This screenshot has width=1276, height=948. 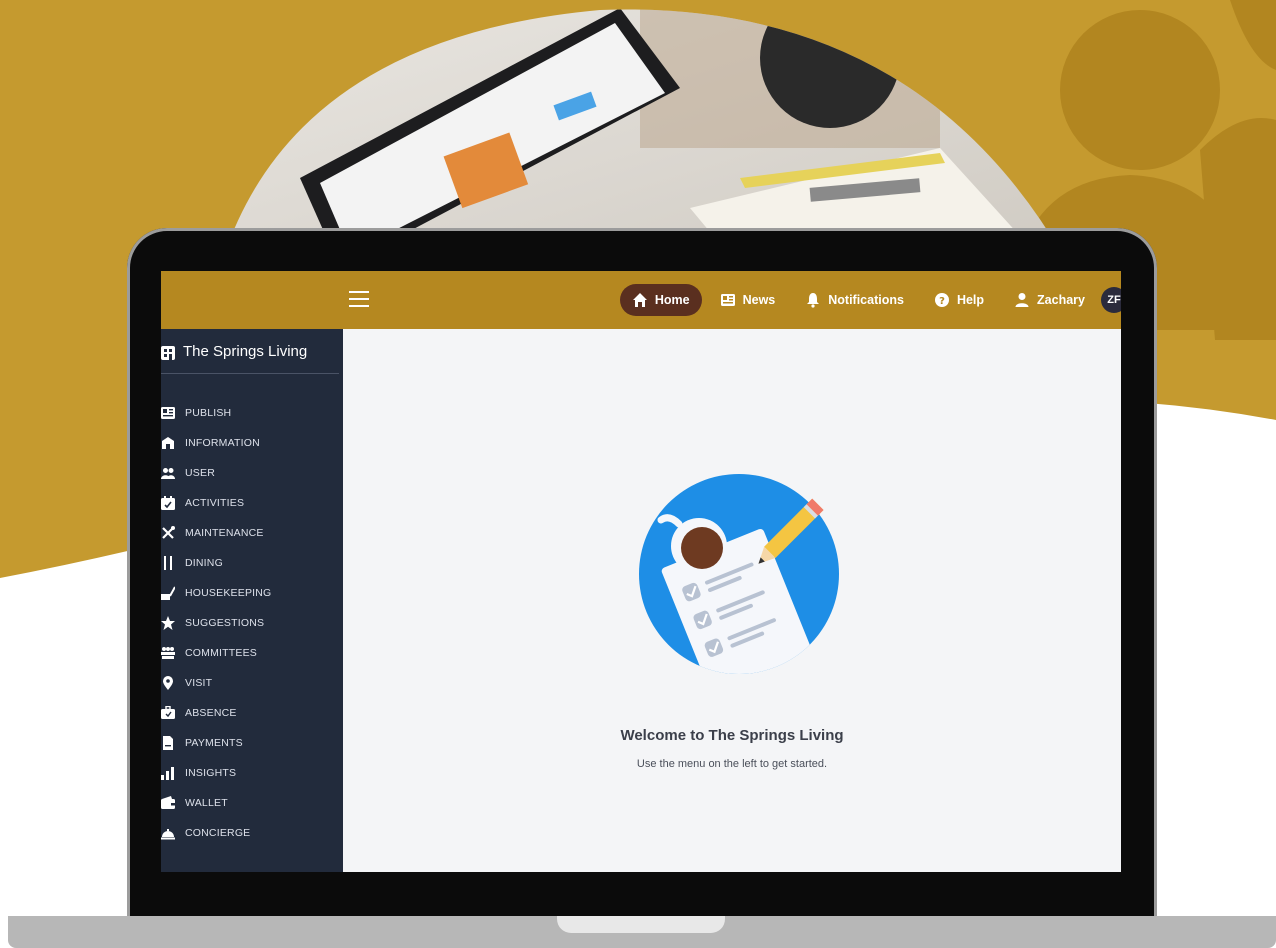 I want to click on sidebar-item-label: SUGGESTIONS, so click(x=225, y=623).